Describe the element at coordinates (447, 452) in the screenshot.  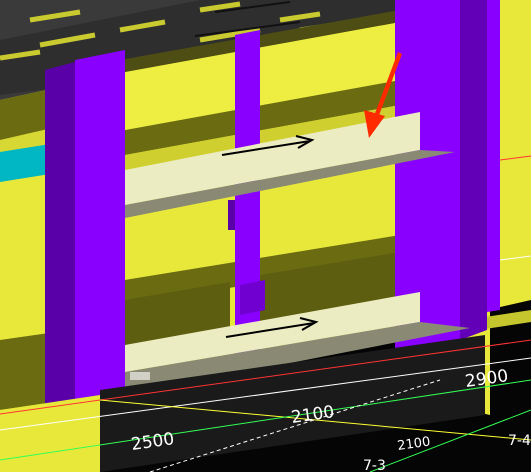
I see `axis-labels: 7-3 7-4` at that location.